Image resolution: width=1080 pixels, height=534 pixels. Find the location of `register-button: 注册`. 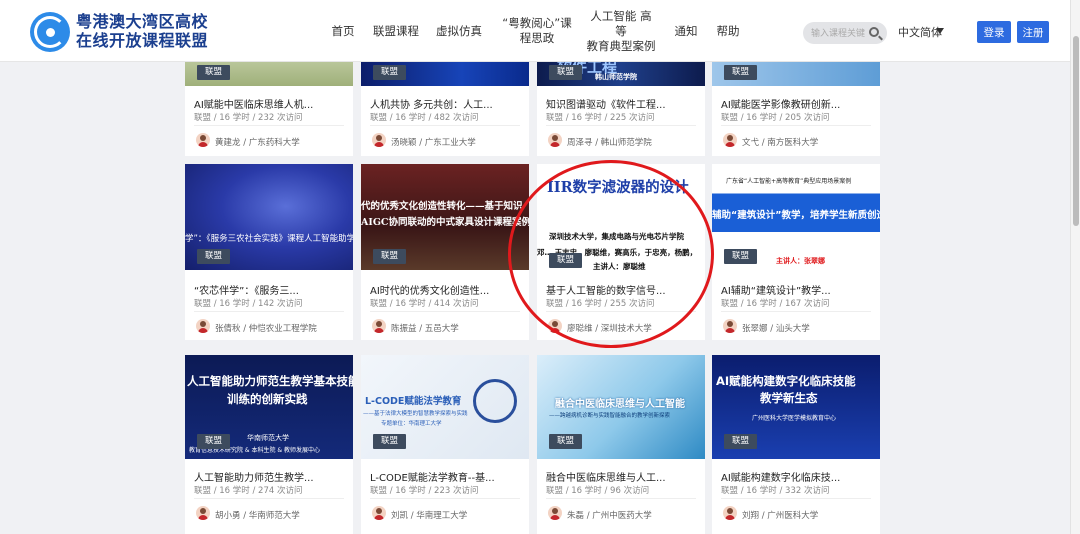

register-button: 注册 is located at coordinates (1033, 32).